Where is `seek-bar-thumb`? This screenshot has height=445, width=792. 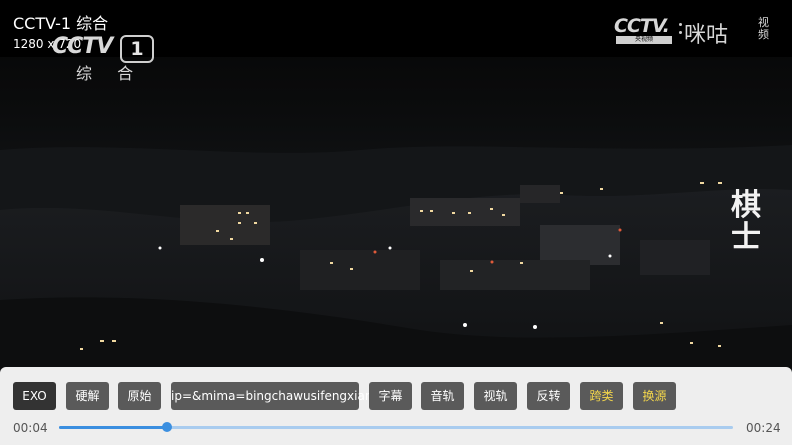
seek-bar-thumb is located at coordinates (167, 427).